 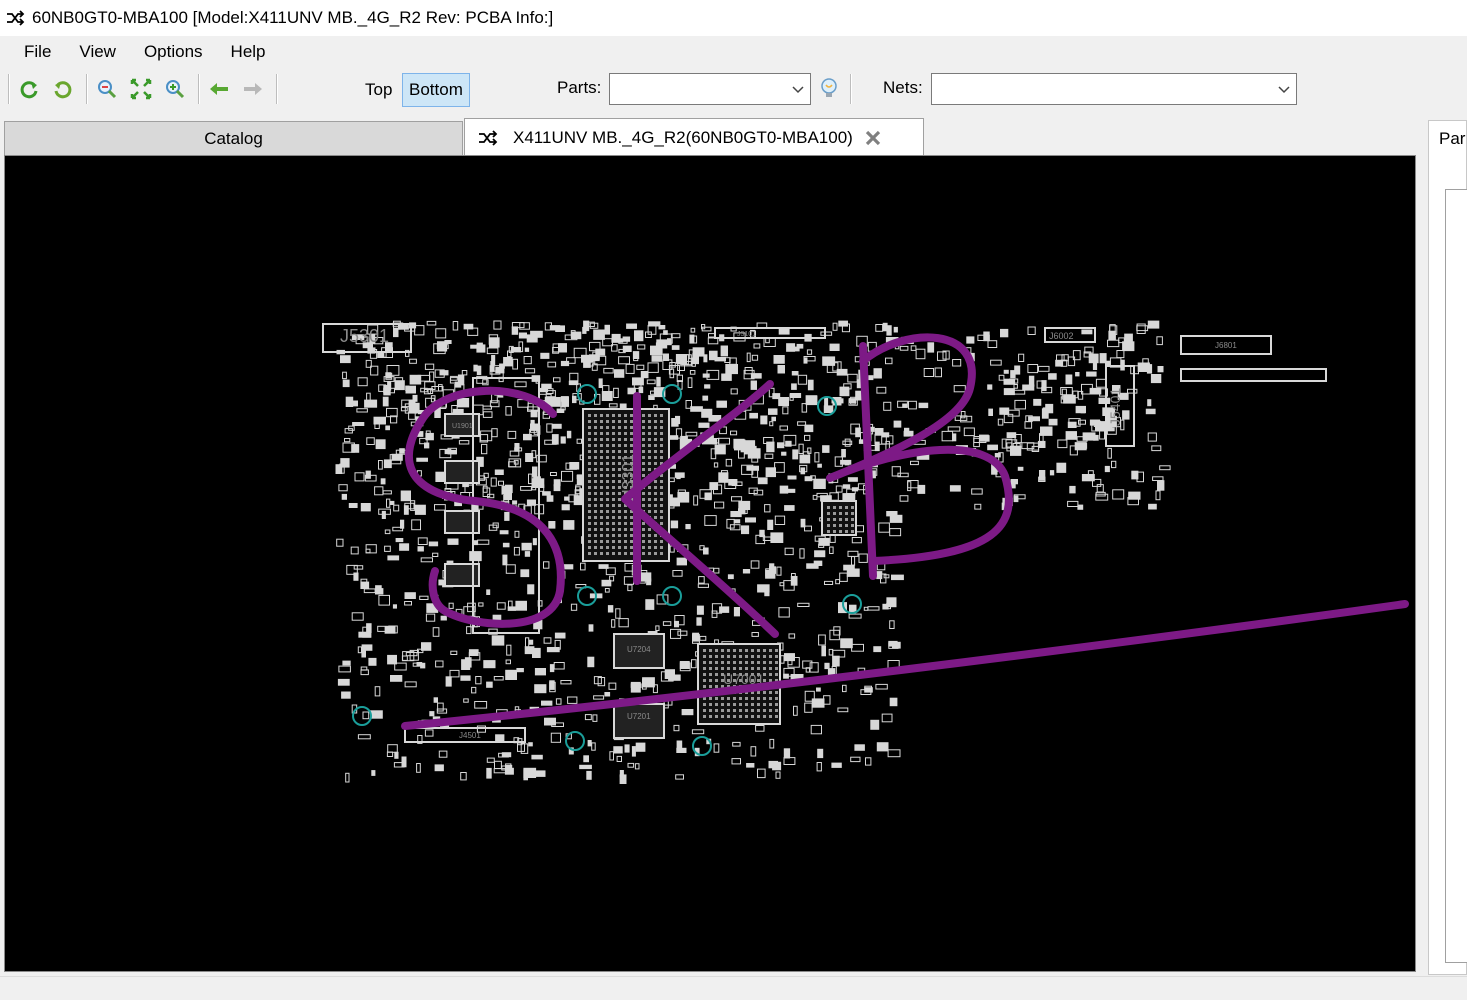 What do you see at coordinates (1114, 89) in the screenshot?
I see `nets-combo` at bounding box center [1114, 89].